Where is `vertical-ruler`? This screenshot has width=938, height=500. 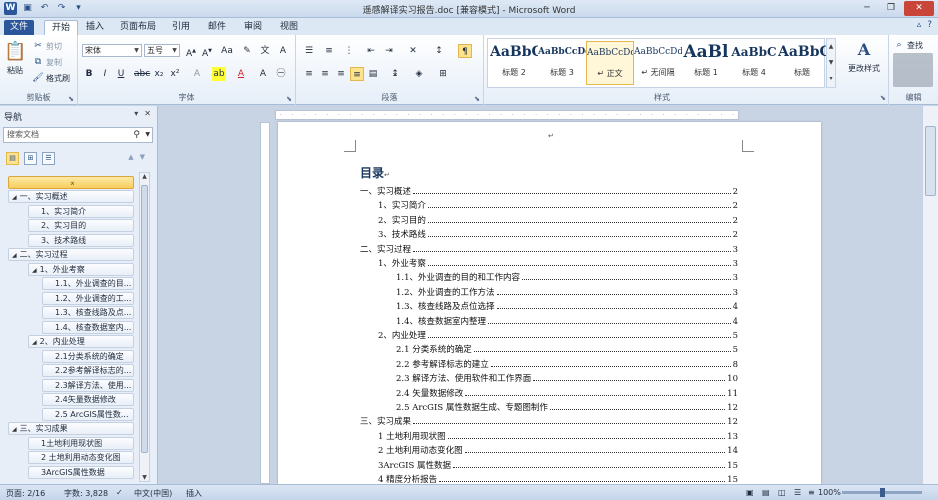 vertical-ruler is located at coordinates (265, 303).